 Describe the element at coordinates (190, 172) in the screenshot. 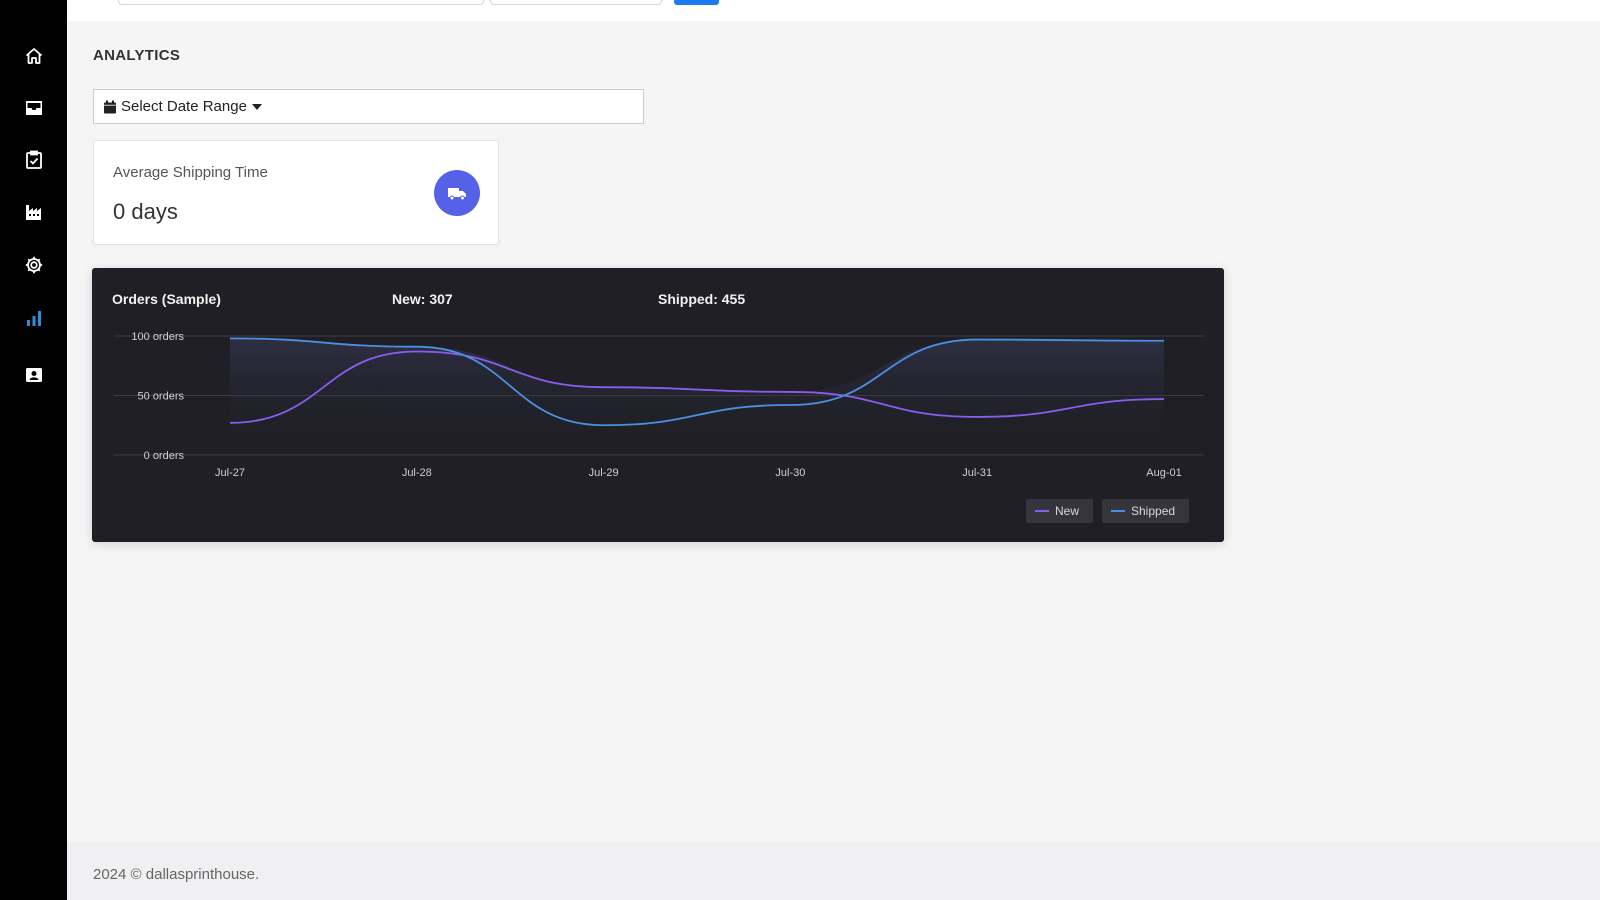

I see `stat-label: Average Shipping Time` at that location.